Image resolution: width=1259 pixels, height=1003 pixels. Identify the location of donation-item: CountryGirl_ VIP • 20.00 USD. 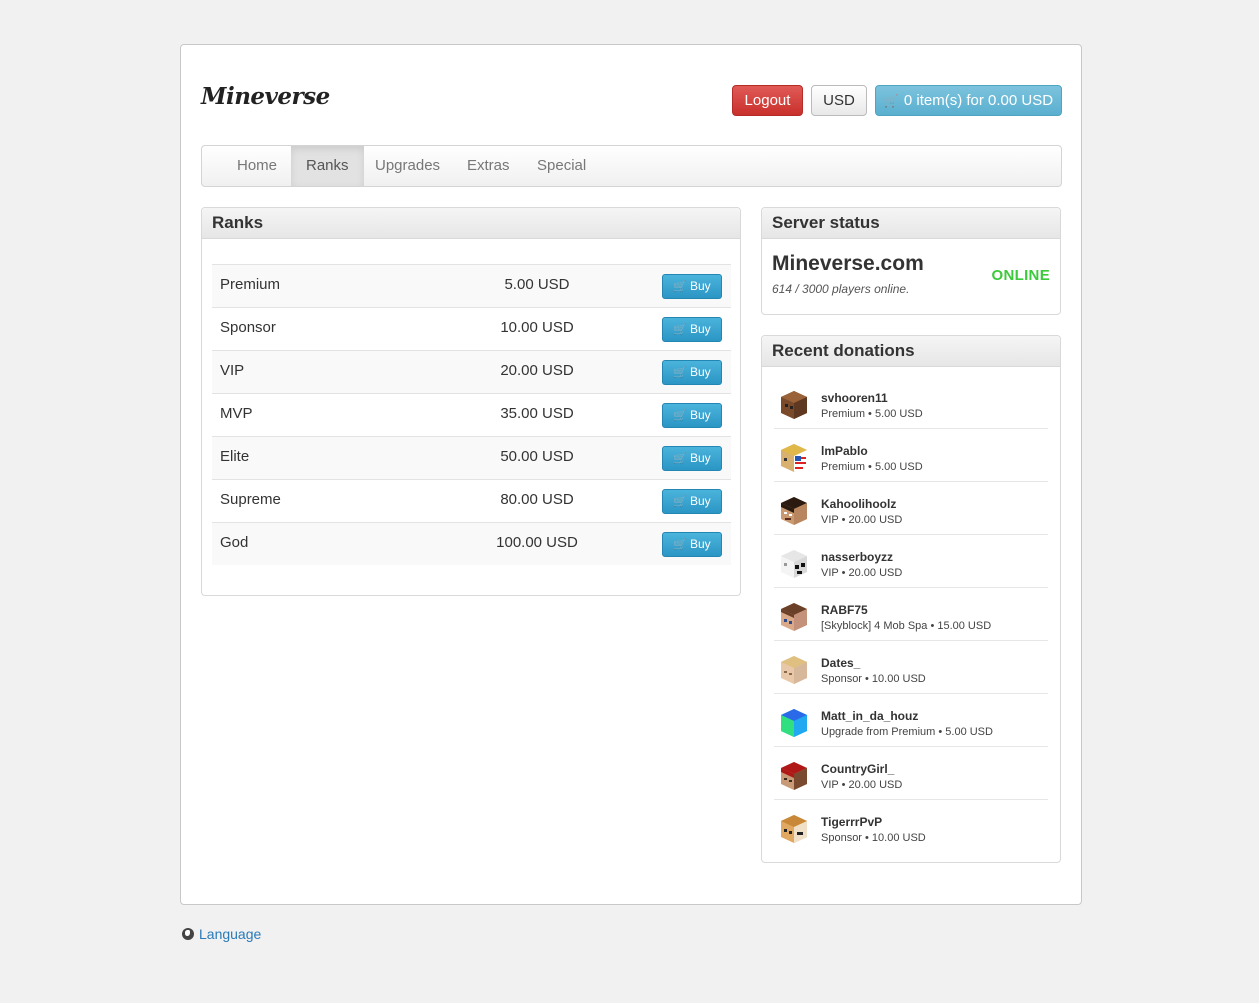
(911, 773).